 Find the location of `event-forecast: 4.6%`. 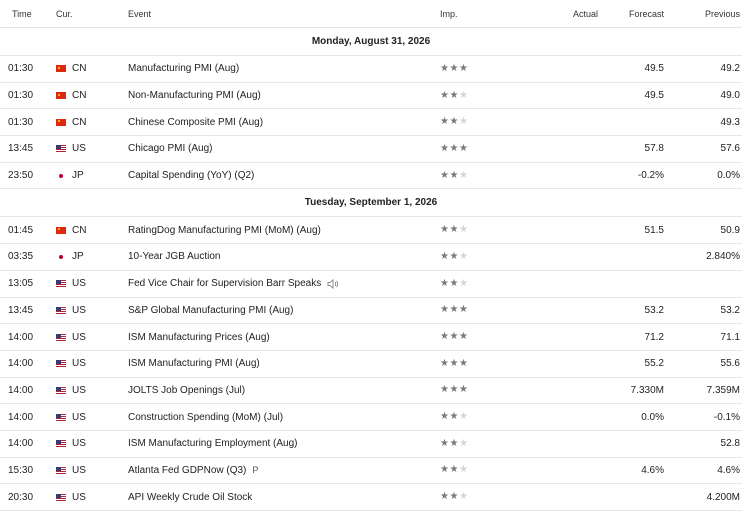

event-forecast: 4.6% is located at coordinates (652, 470).